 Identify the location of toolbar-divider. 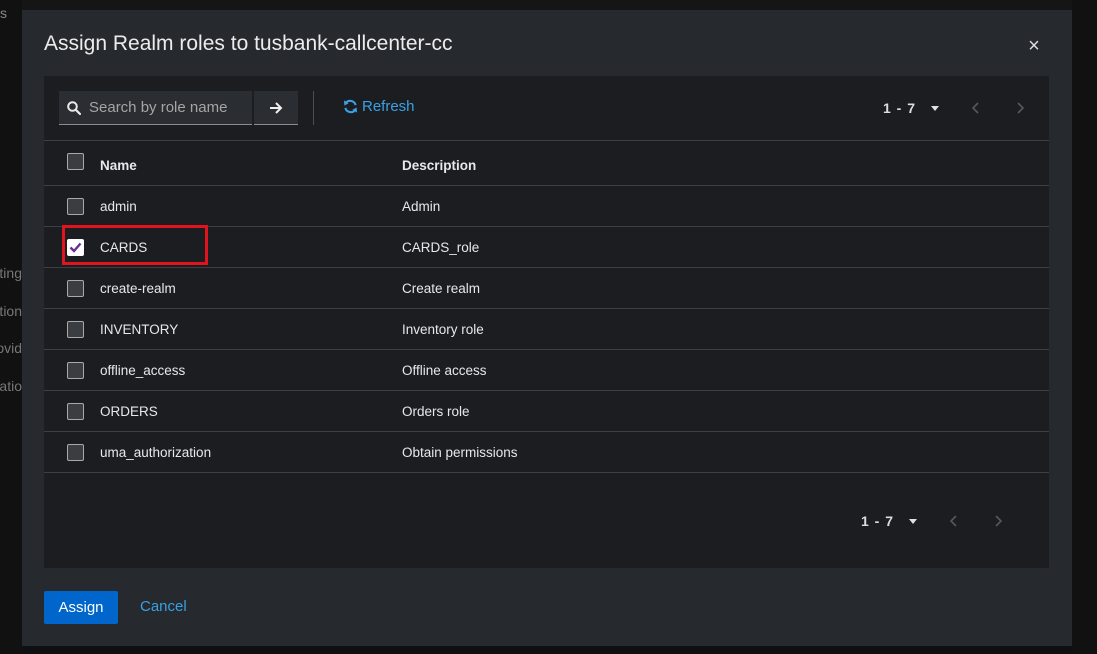
(313, 108).